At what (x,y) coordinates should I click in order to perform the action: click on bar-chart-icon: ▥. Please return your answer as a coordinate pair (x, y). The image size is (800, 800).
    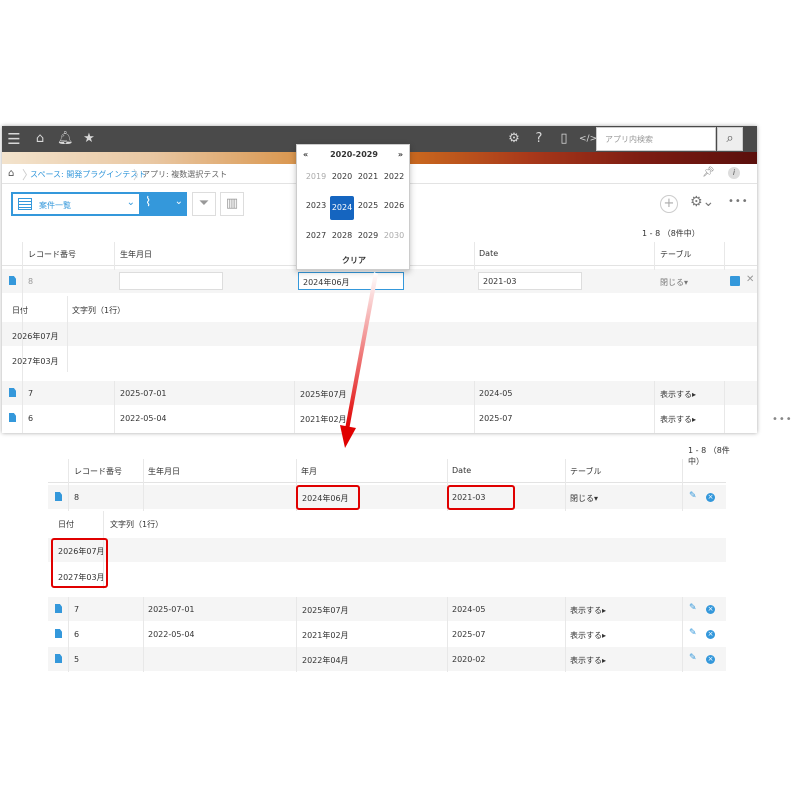
    Looking at the image, I should click on (232, 203).